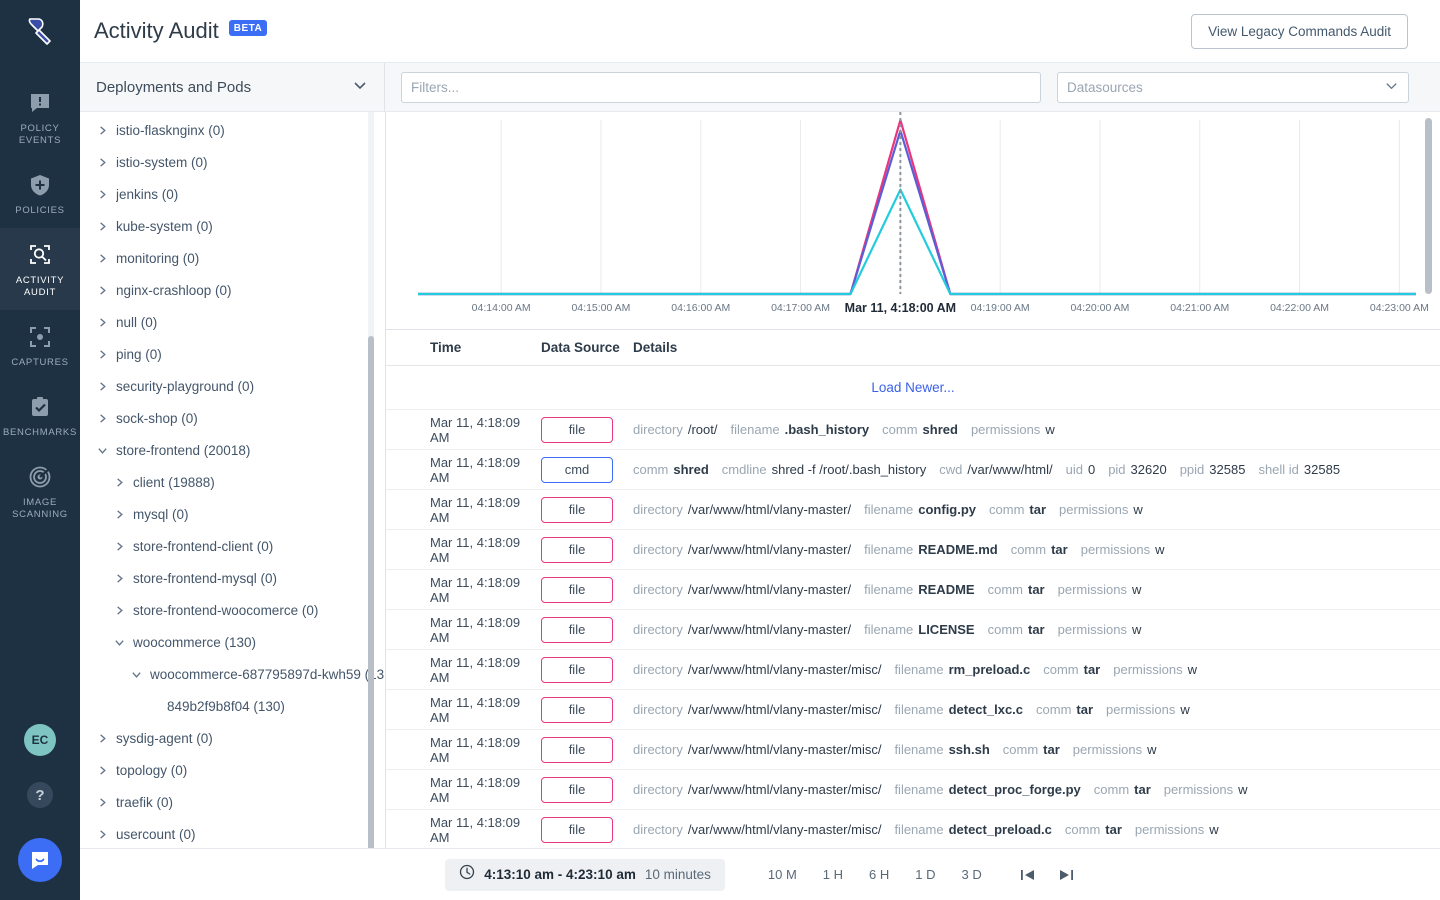 The height and width of the screenshot is (900, 1440). I want to click on help-icon: ?, so click(40, 795).